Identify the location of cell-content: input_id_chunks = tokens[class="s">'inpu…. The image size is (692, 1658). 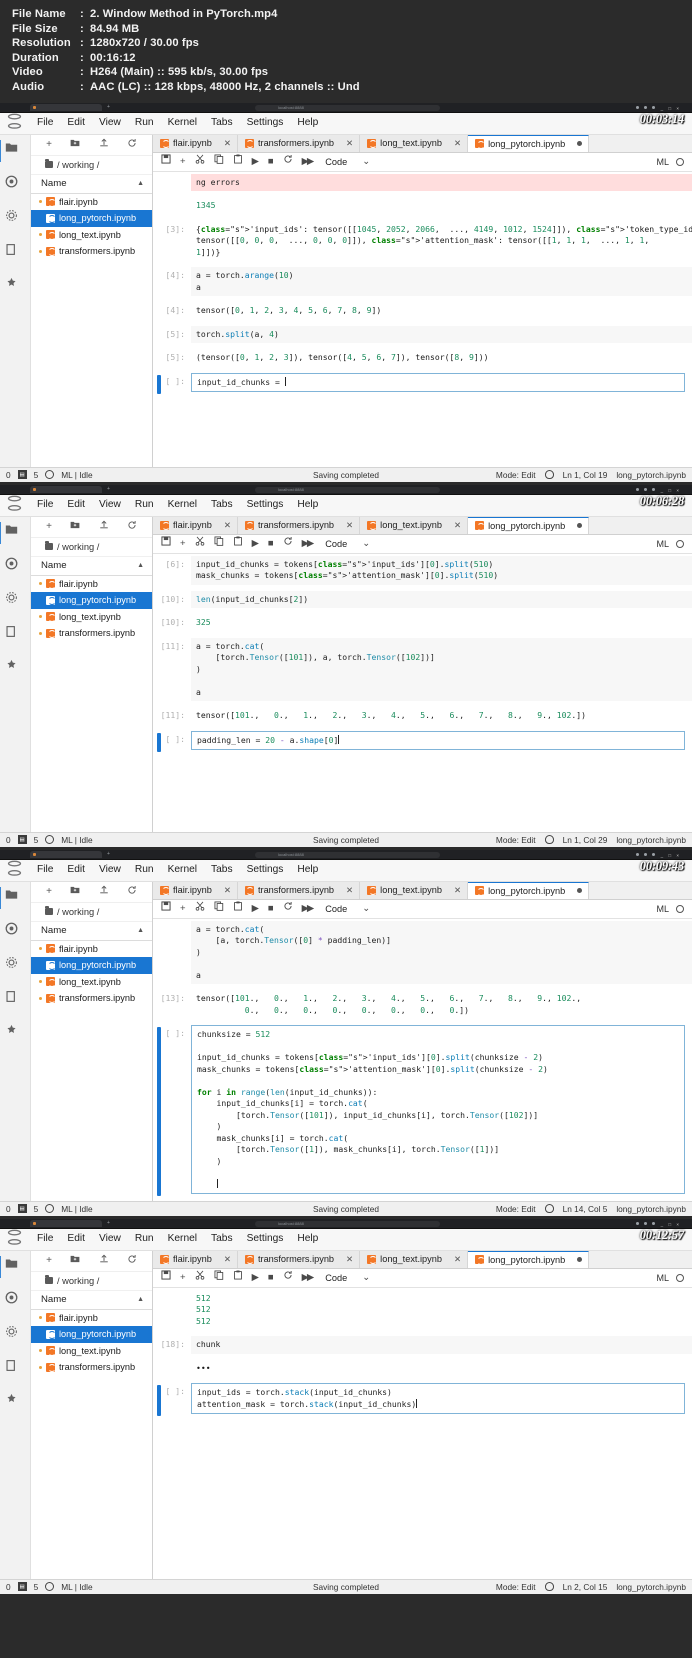
(441, 570).